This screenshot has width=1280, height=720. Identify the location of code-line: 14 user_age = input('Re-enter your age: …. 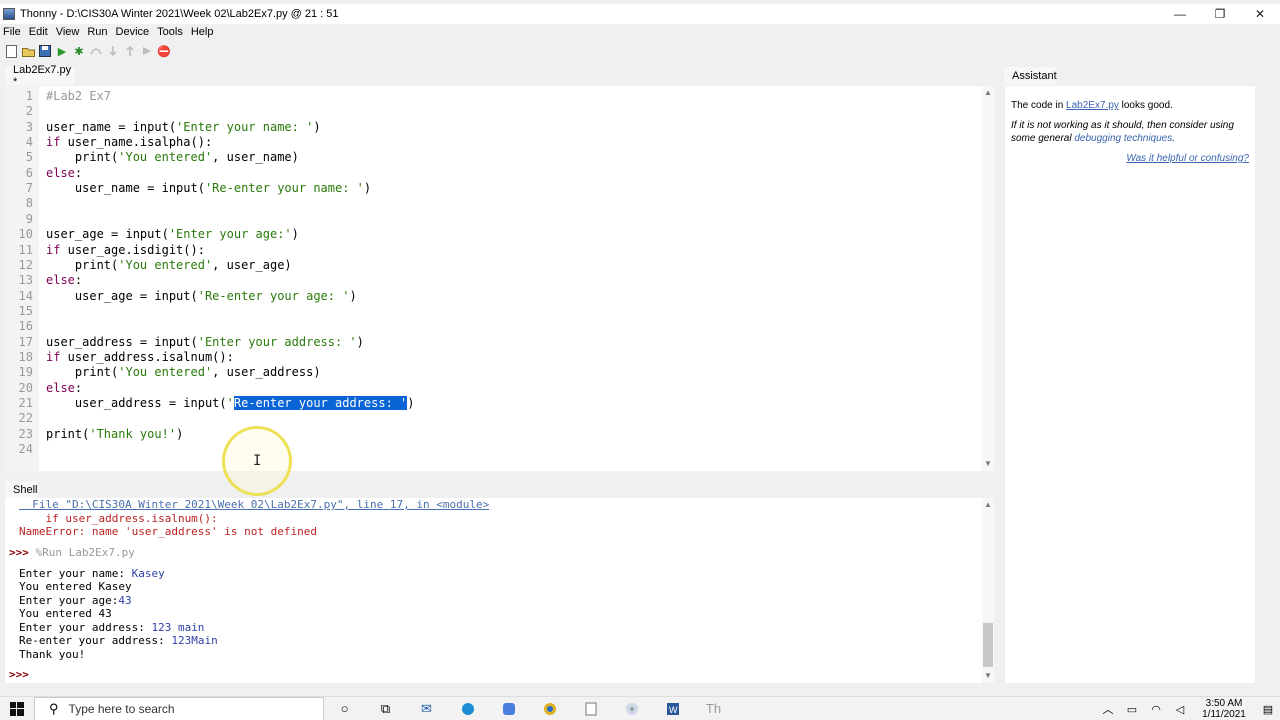
(492, 296).